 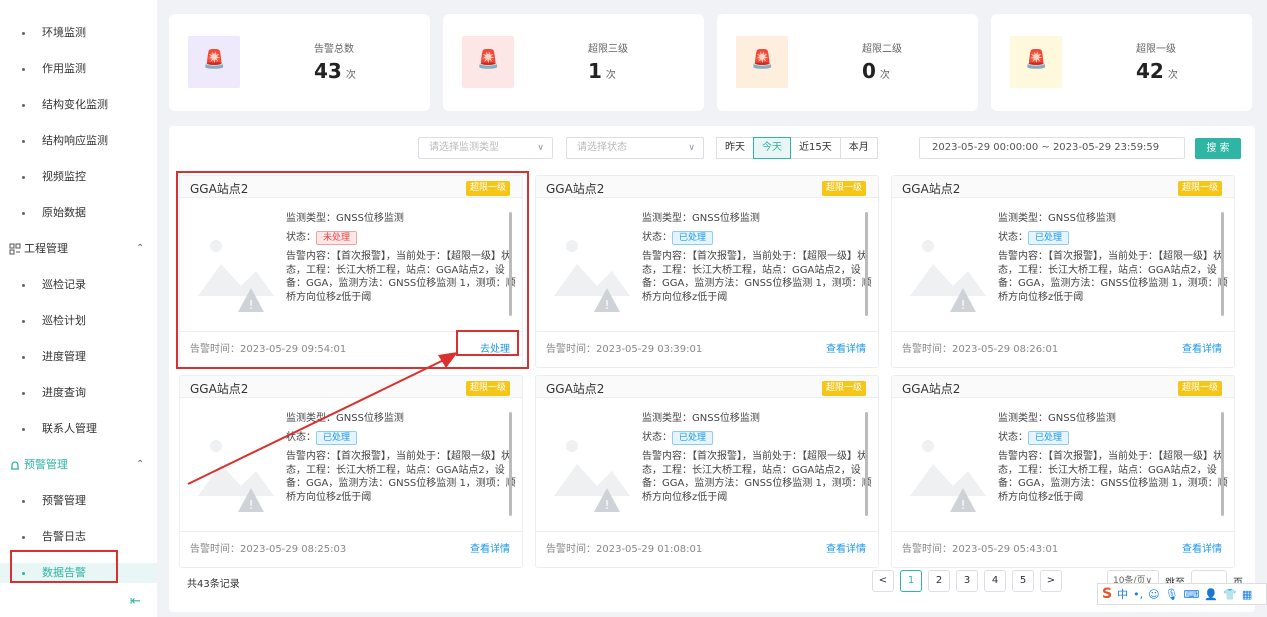 I want to click on collapse-menu-icon: ⇤, so click(x=135, y=601).